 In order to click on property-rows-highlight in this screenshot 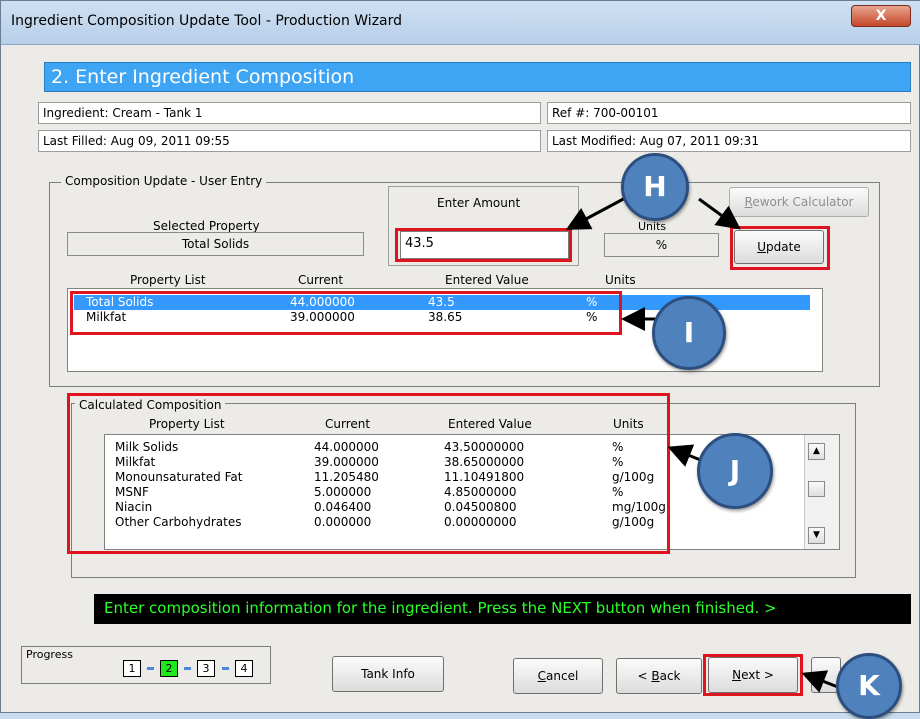, I will do `click(346, 313)`.